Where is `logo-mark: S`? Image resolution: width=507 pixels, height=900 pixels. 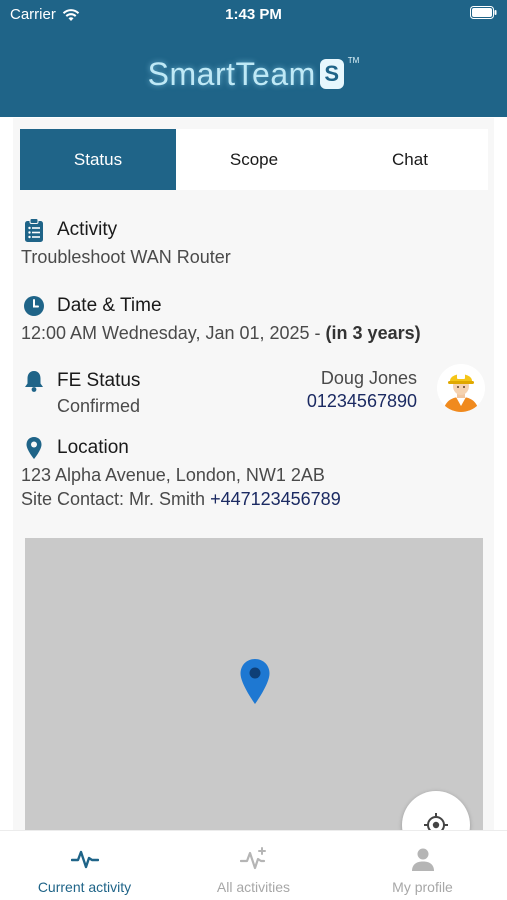
logo-mark: S is located at coordinates (331, 74).